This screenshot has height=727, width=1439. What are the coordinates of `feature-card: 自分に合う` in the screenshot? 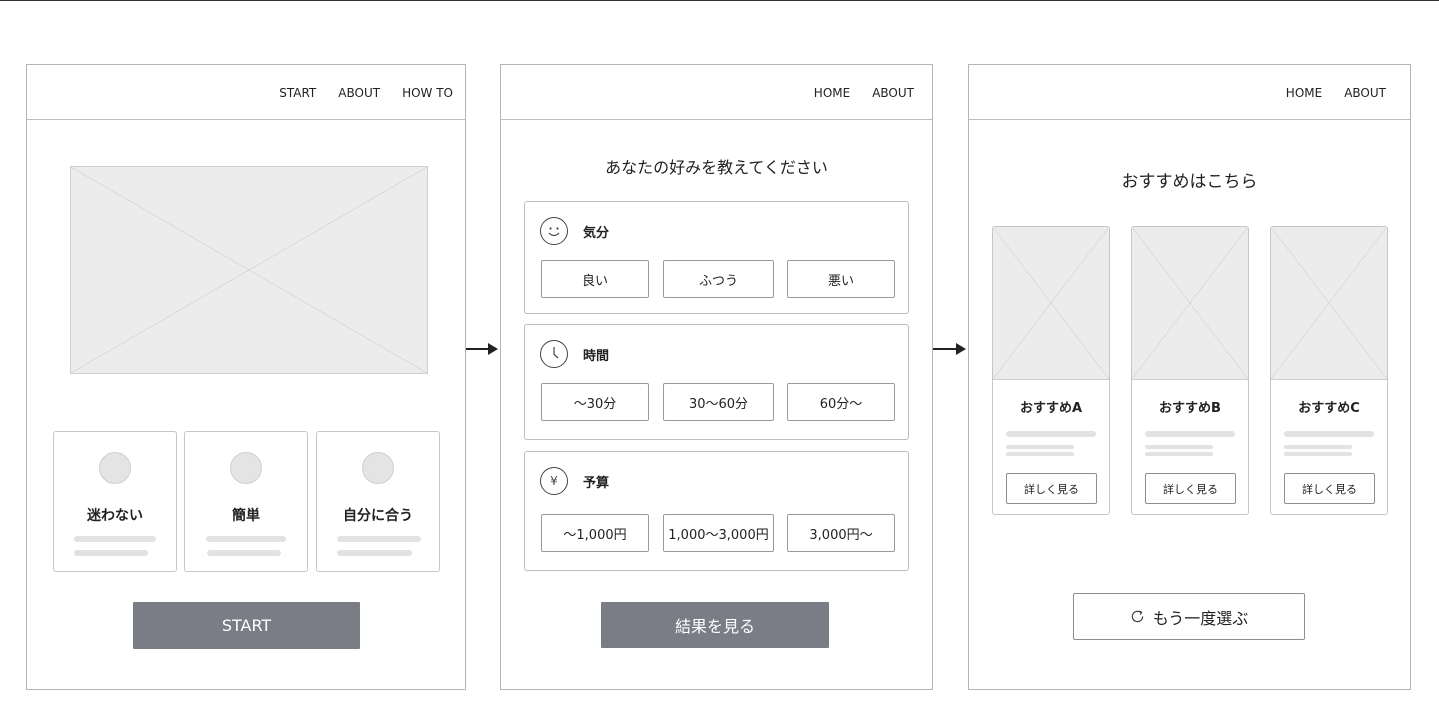 It's located at (378, 501).